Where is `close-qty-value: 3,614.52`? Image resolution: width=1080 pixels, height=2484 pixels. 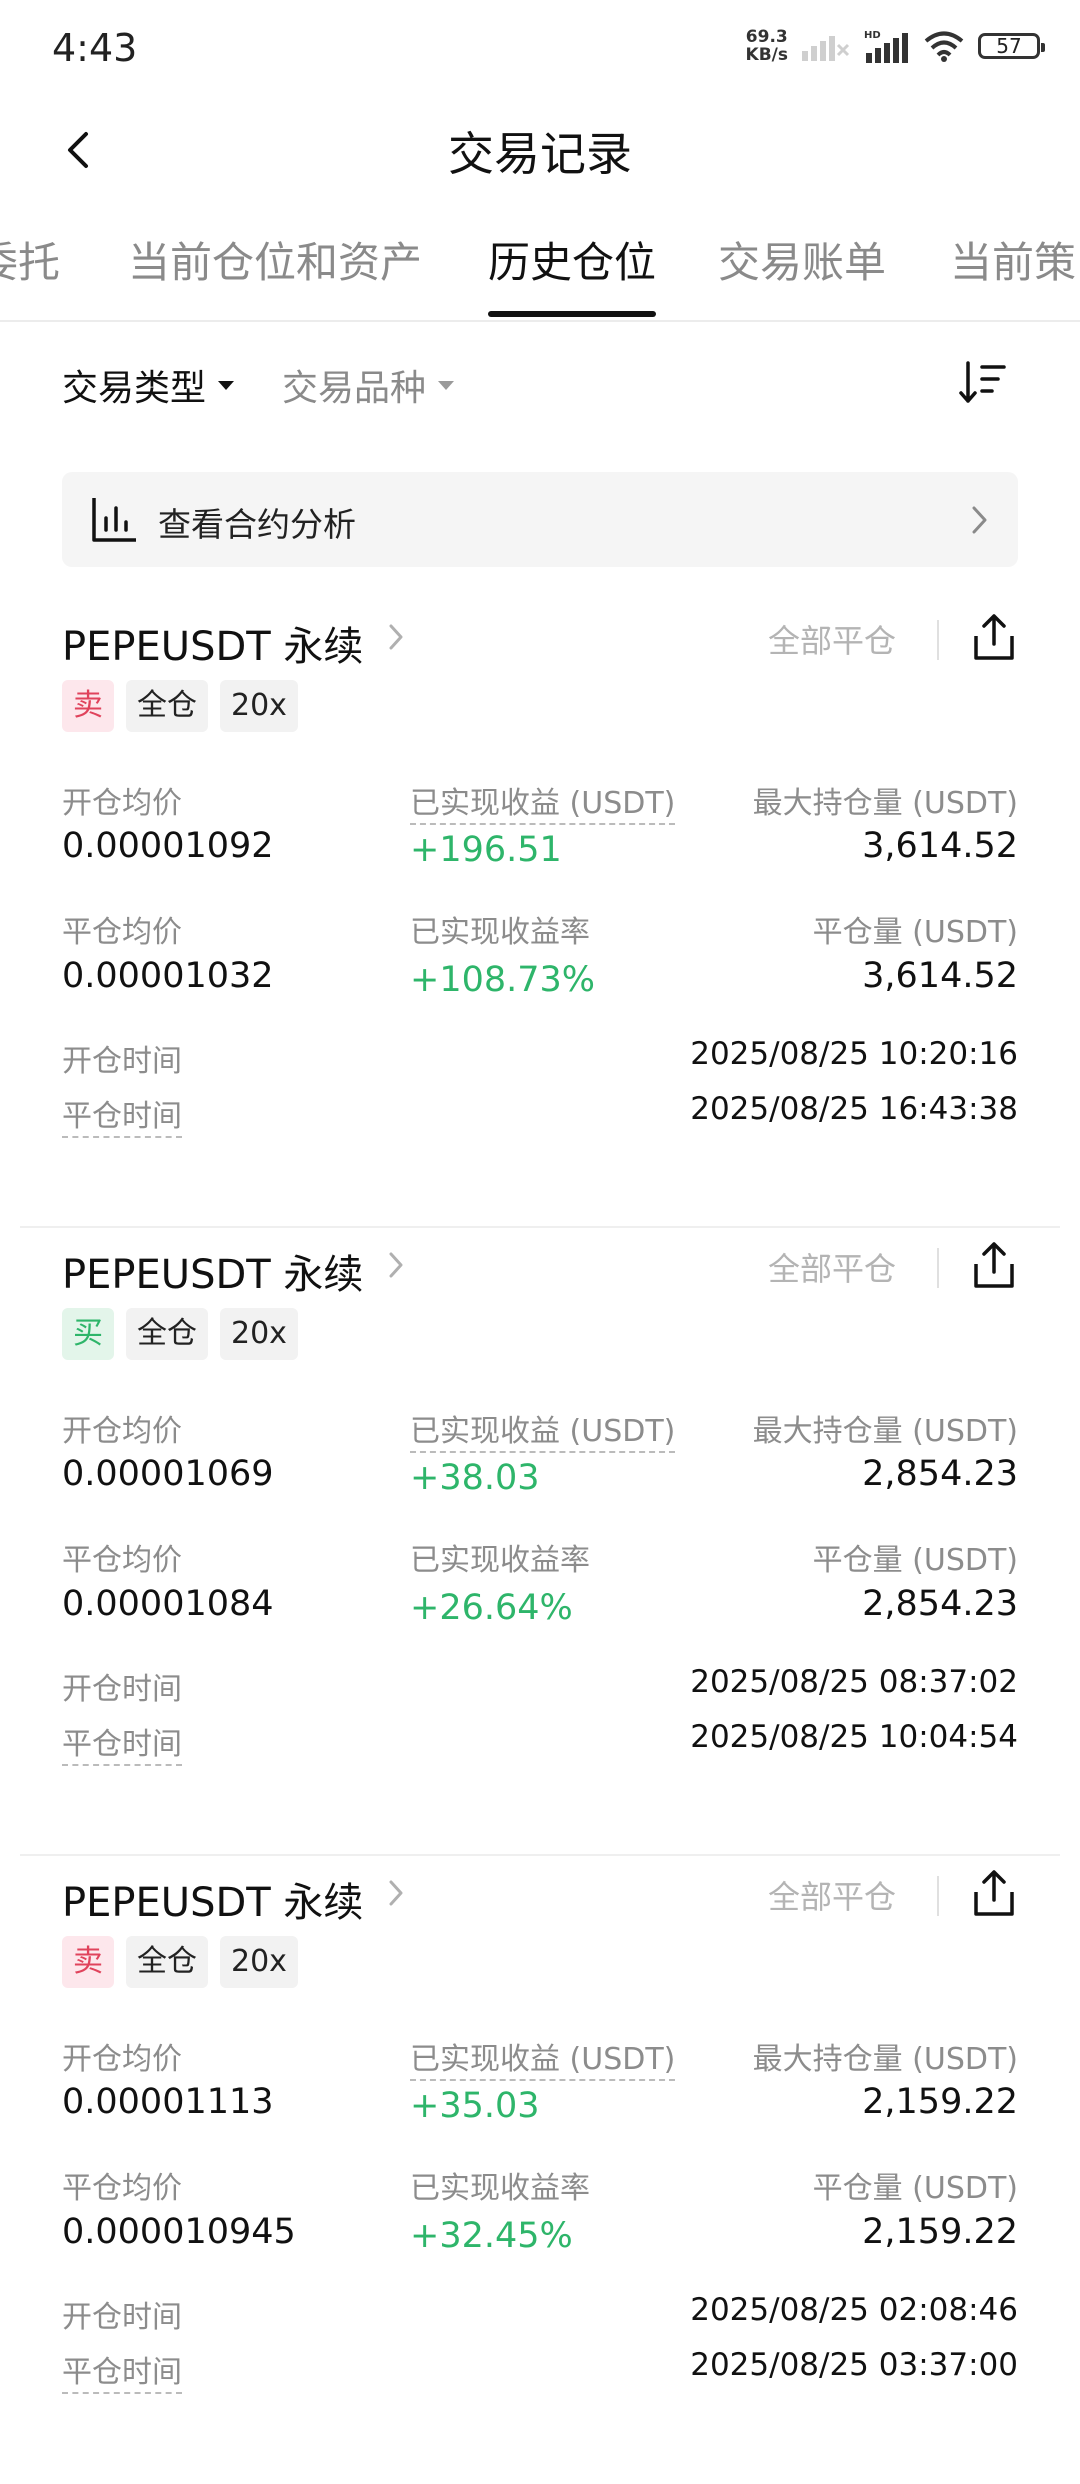
close-qty-value: 3,614.52 is located at coordinates (940, 976).